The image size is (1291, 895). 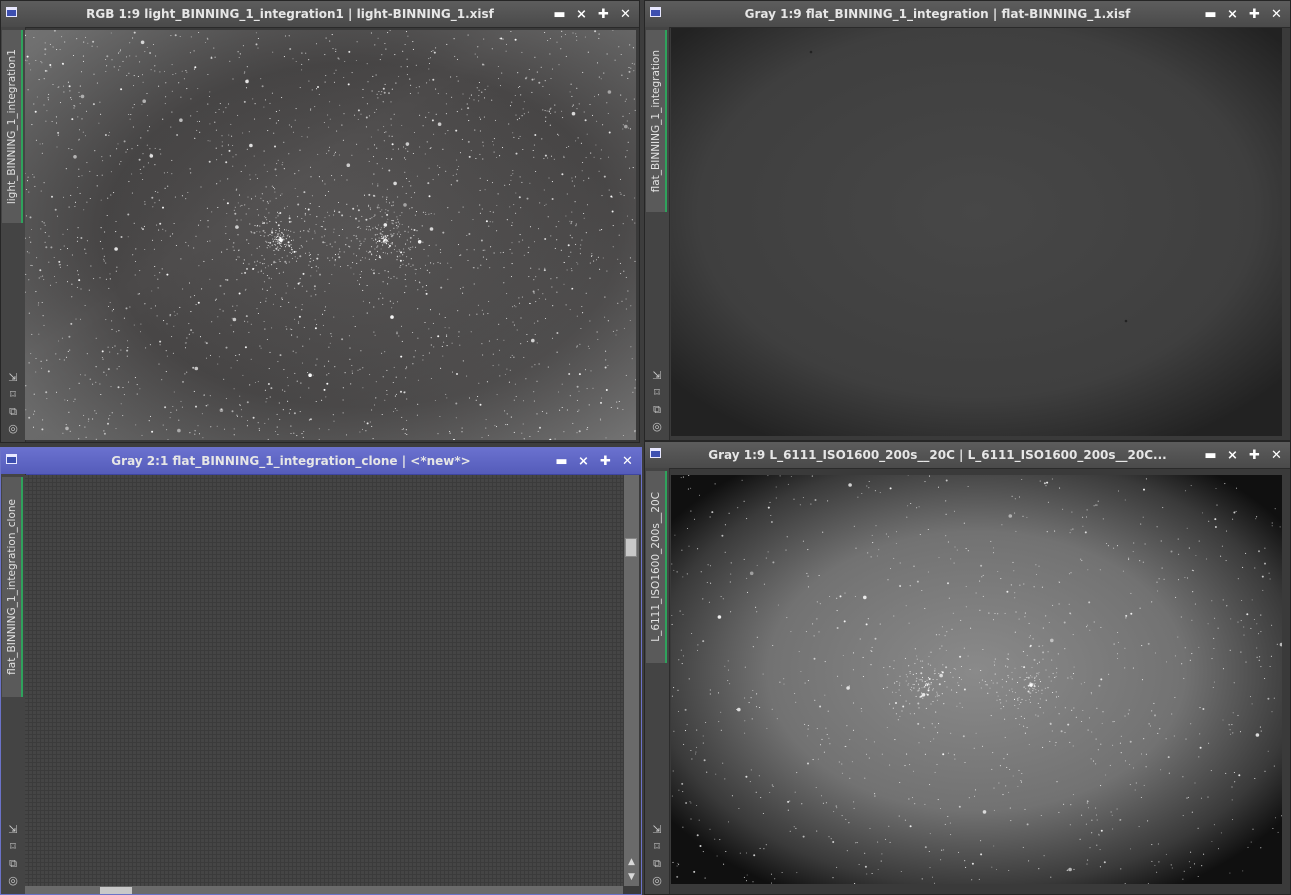 I want to click on view-tab: L_6111_ISO1600_200s__20C, so click(x=656, y=567).